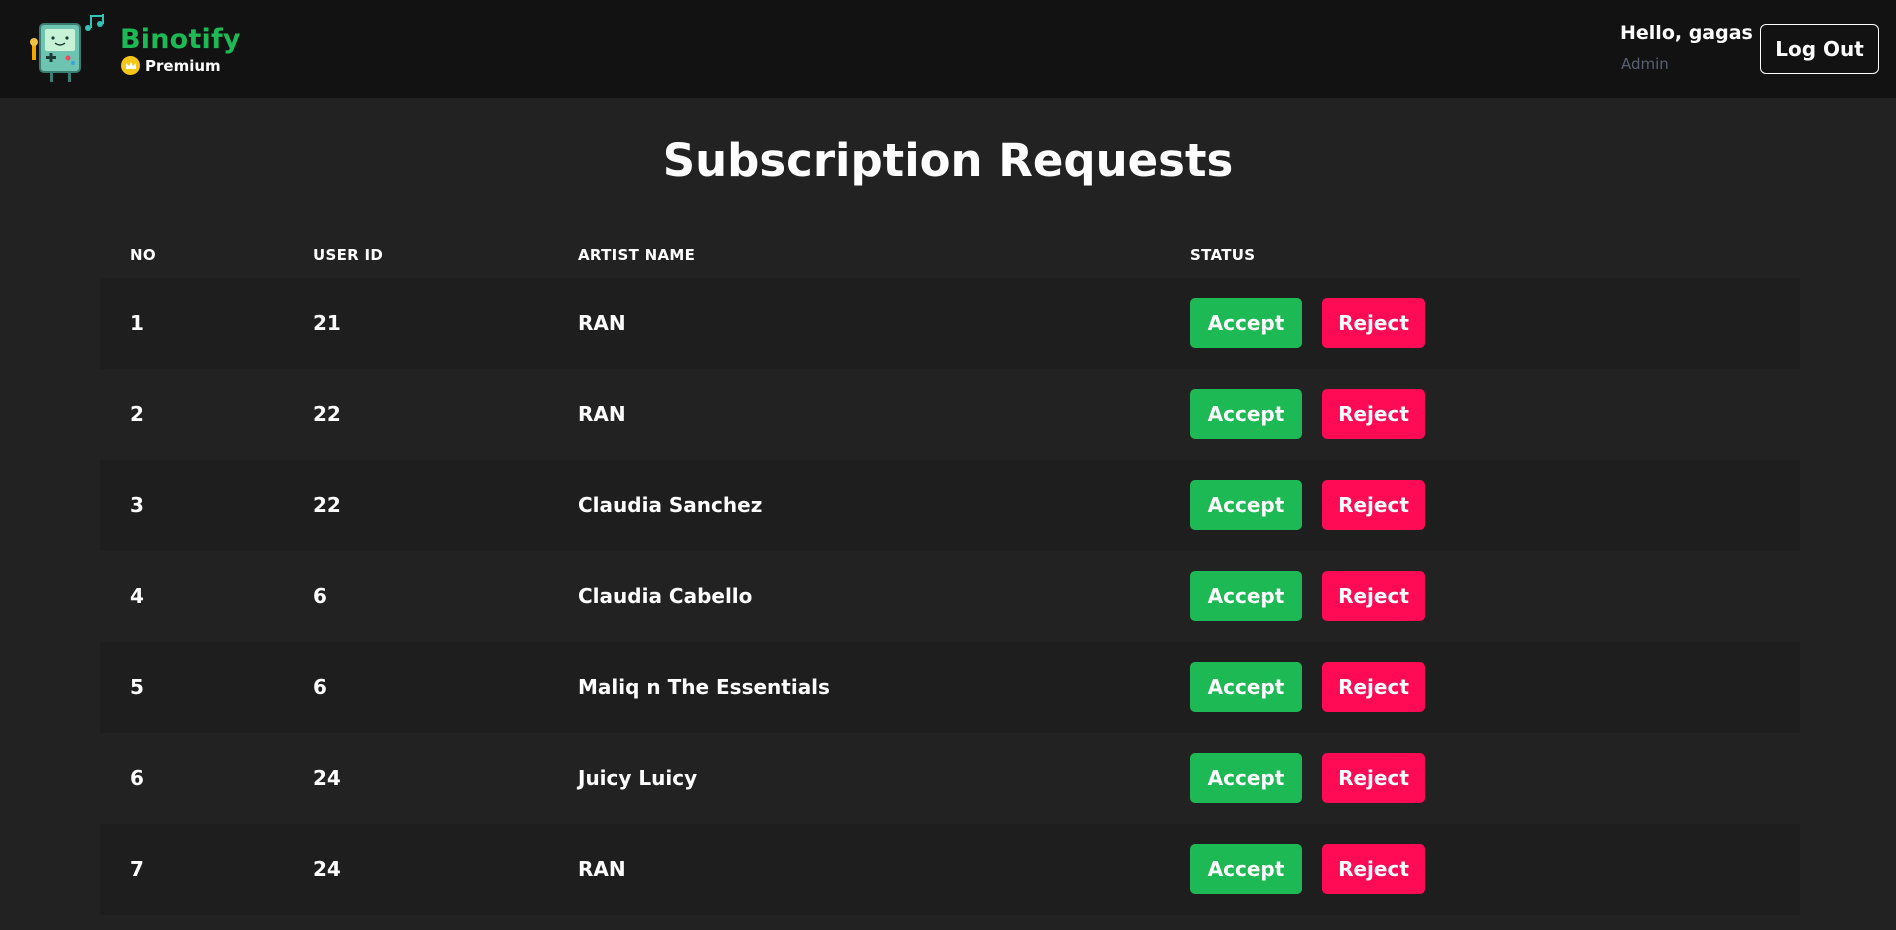 This screenshot has height=930, width=1896. Describe the element at coordinates (67, 48) in the screenshot. I see `bmo-mascot-icon` at that location.